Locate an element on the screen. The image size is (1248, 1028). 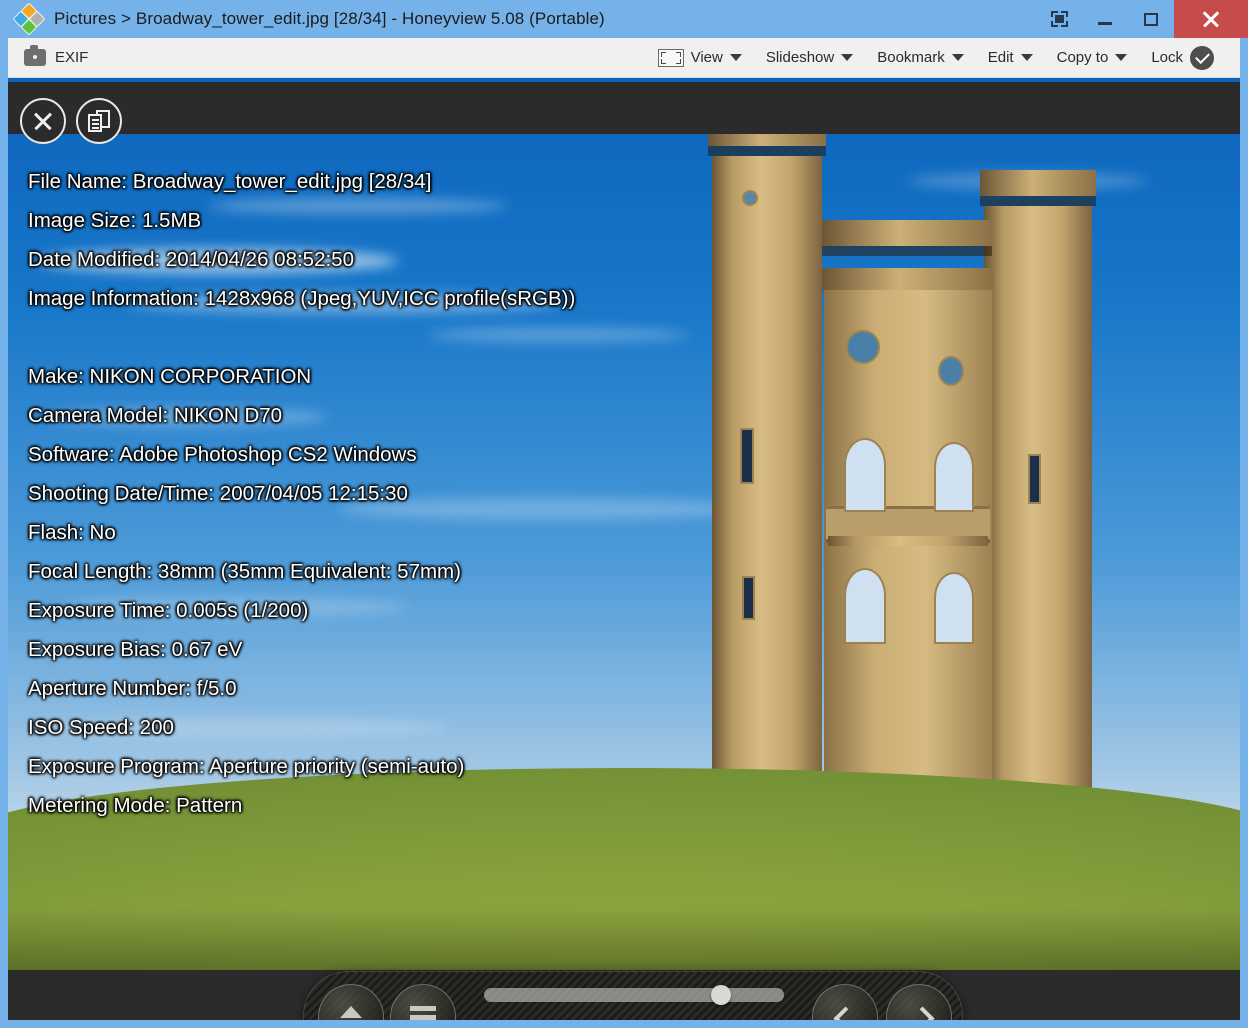
chevron-right-icon is located at coordinates (919, 1013).